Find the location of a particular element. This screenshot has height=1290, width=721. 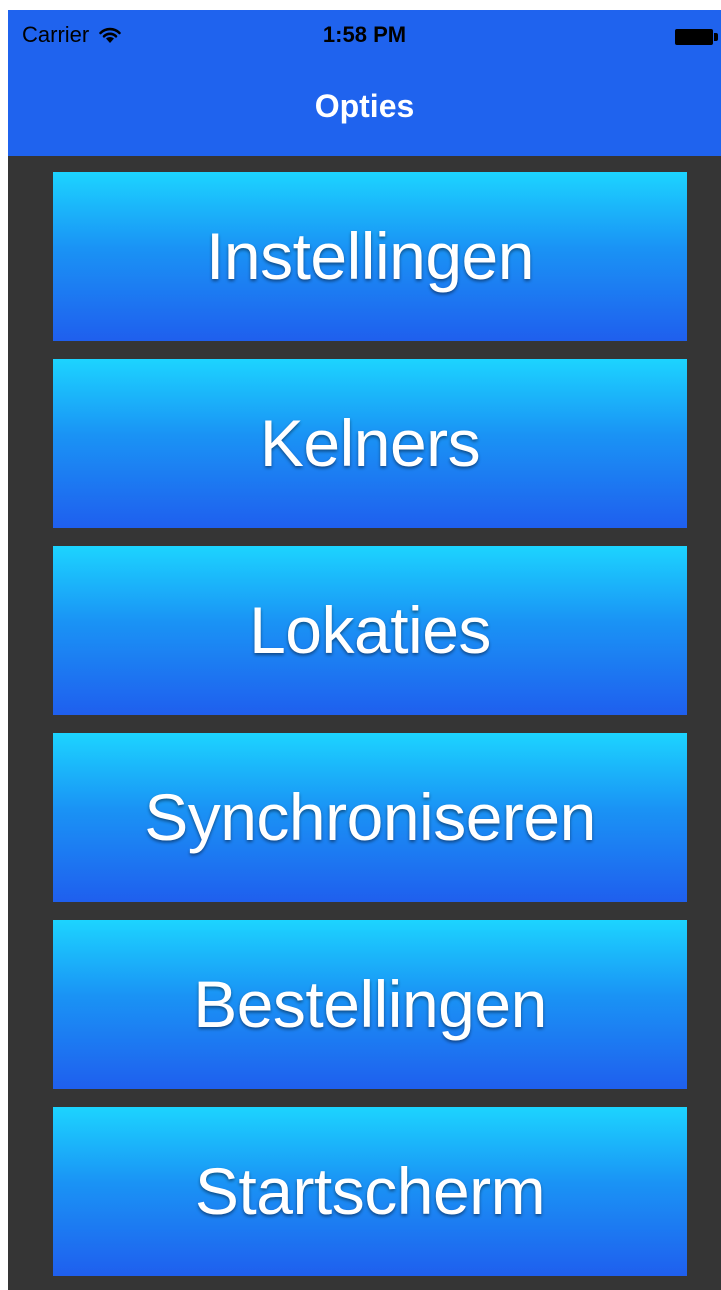

waiters-button: Kelners is located at coordinates (370, 443).